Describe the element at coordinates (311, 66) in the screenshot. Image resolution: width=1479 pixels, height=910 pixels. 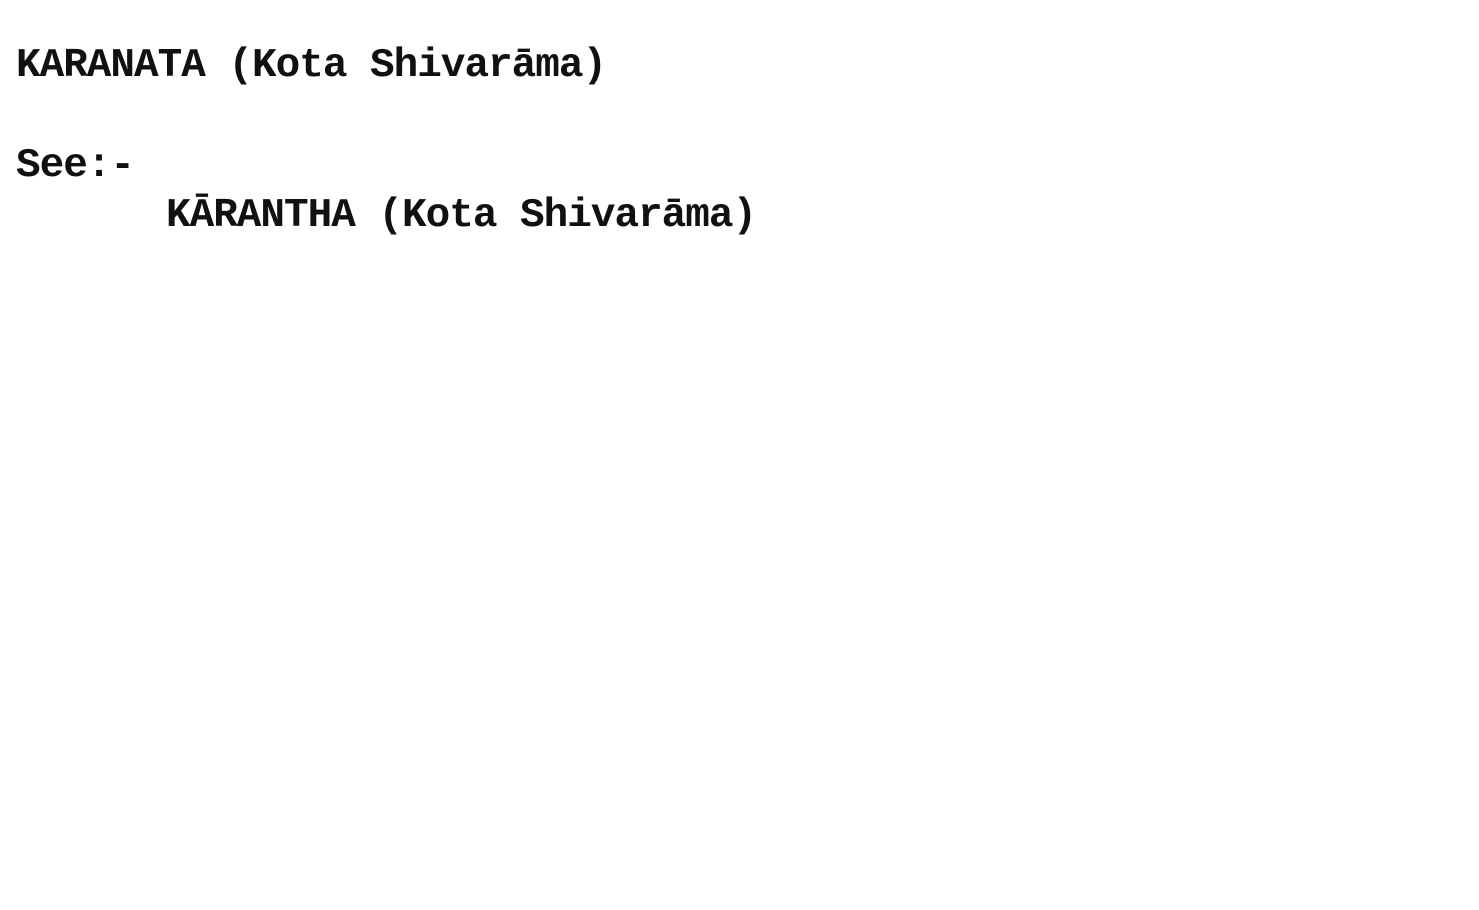
I see `card-heading: KARANATA (Kota Shivarāma)` at that location.